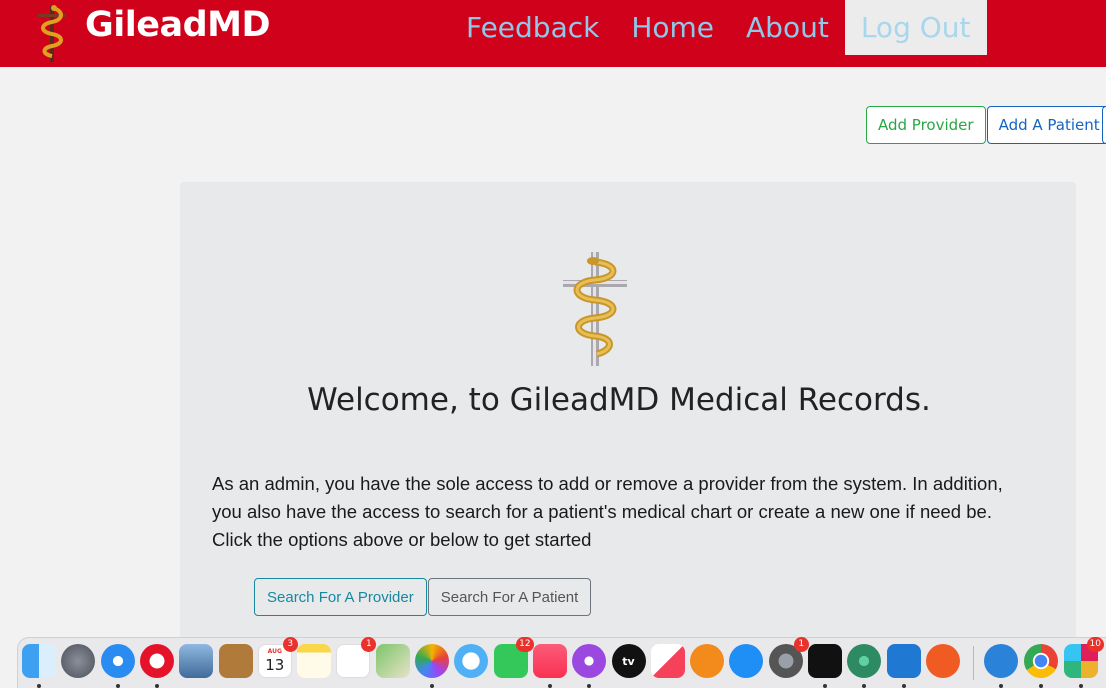 This screenshot has height=688, width=1106. I want to click on notification-badge: 3, so click(290, 644).